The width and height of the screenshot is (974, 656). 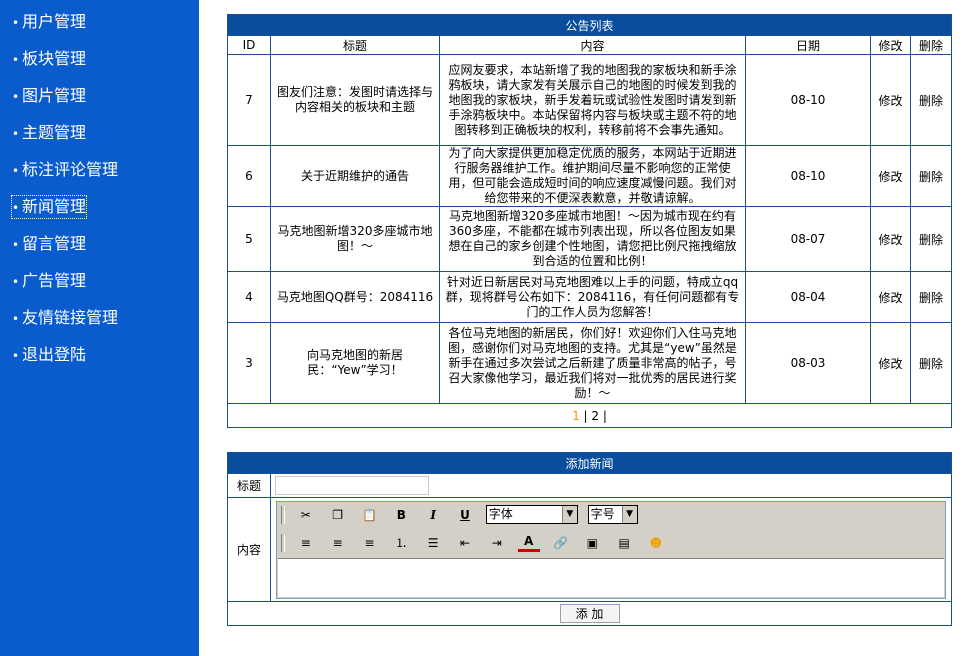 I want to click on toolbar-row-1: ✂ ❐ 📋 B I U 字体 ▼ 字号 ▼, so click(x=462, y=518).